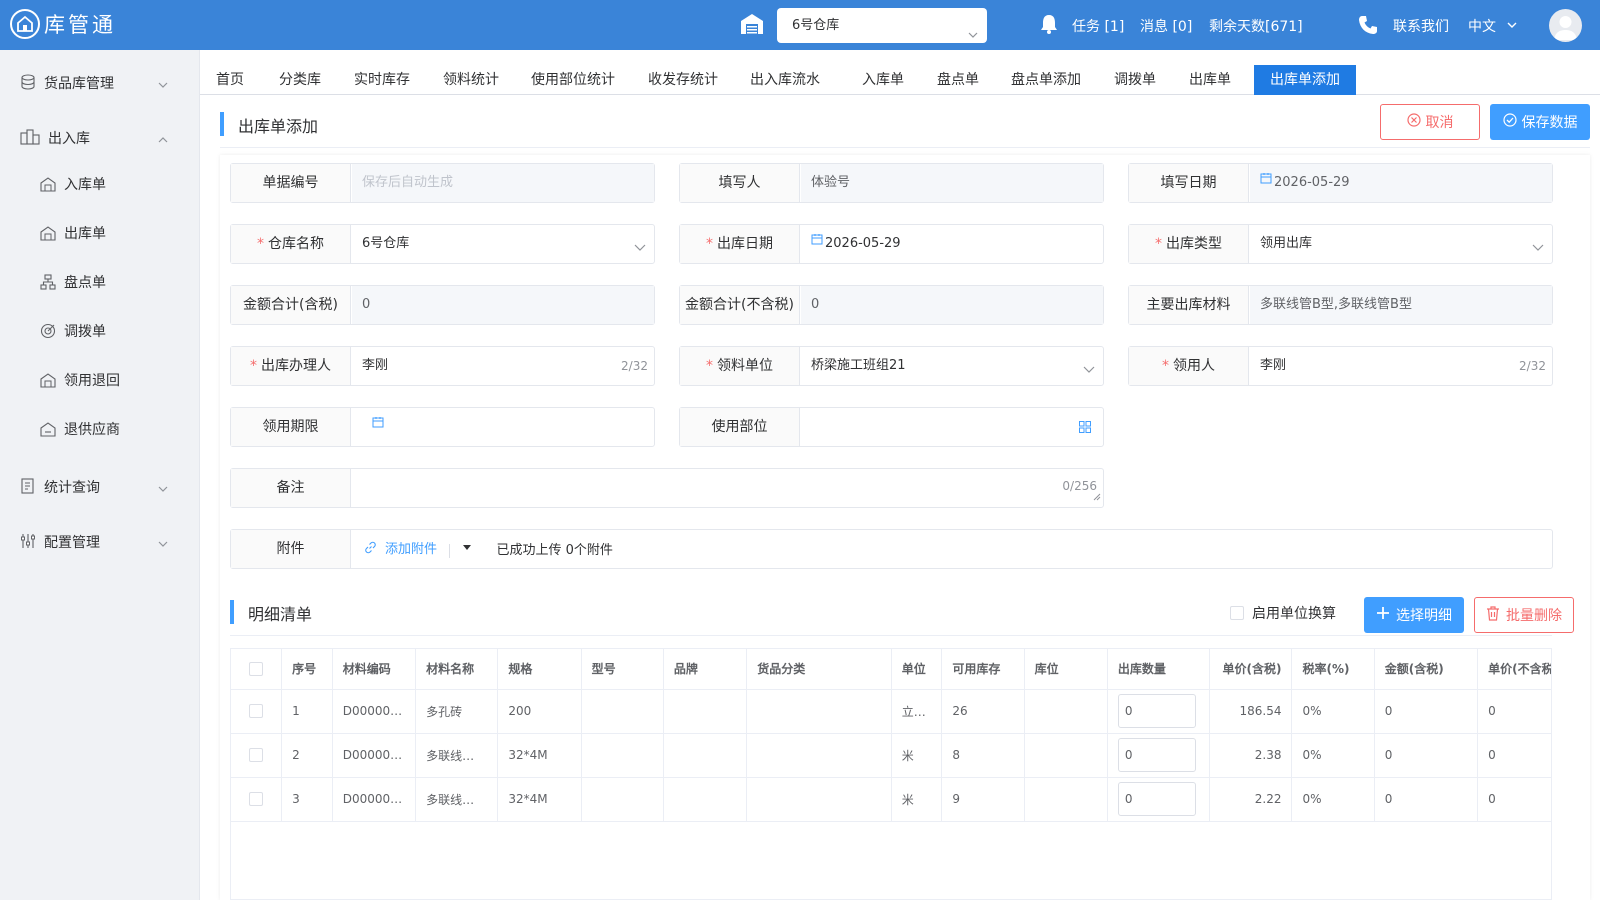 Image resolution: width=1600 pixels, height=900 pixels. I want to click on sidebar-item-stocktake: 盘点单, so click(99, 282).